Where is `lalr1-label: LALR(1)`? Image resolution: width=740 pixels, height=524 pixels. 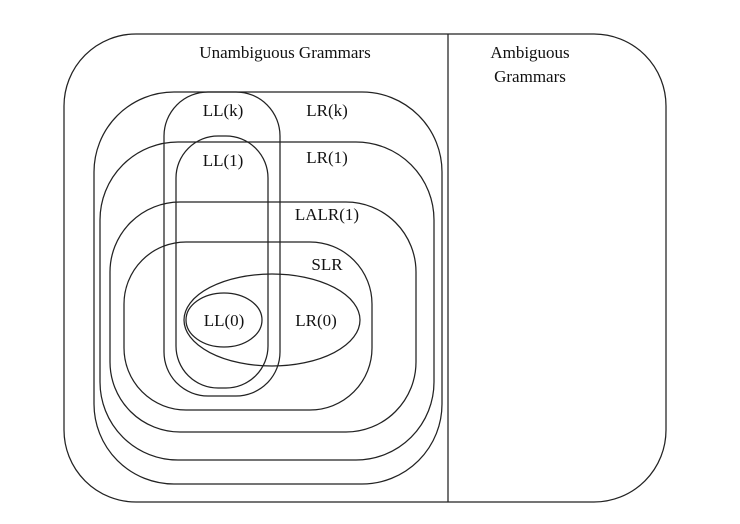 lalr1-label: LALR(1) is located at coordinates (327, 214).